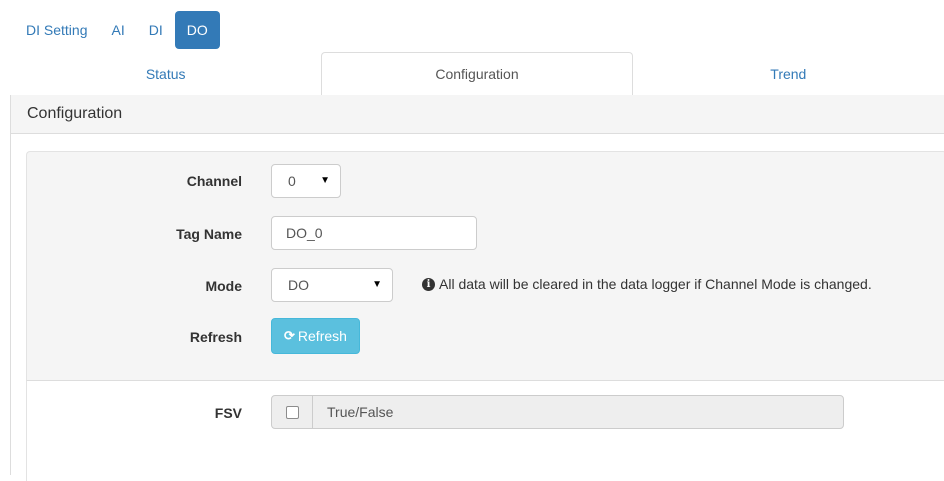 The width and height of the screenshot is (944, 481). Describe the element at coordinates (223, 286) in the screenshot. I see `mode-label: Mode` at that location.